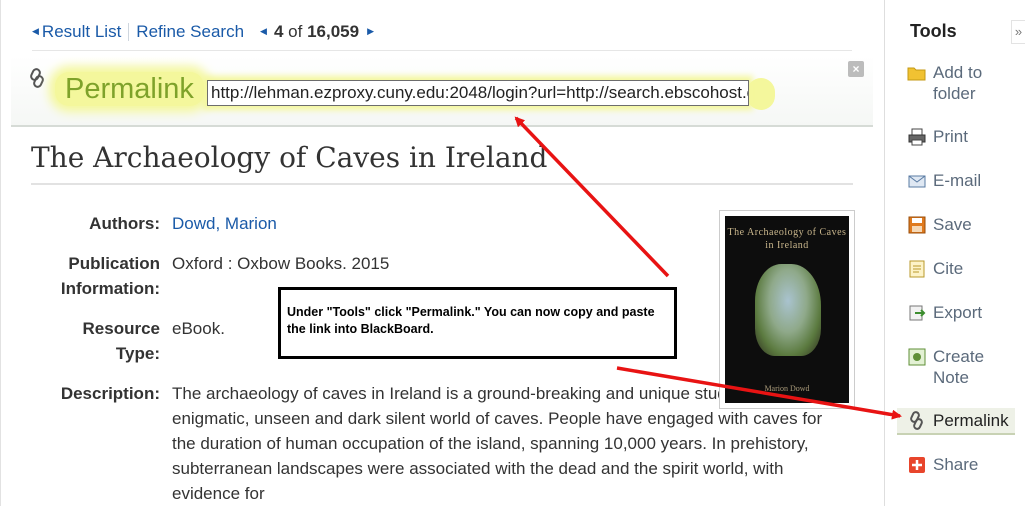 The height and width of the screenshot is (506, 1025). What do you see at coordinates (950, 136) in the screenshot?
I see `tool-label: Print` at bounding box center [950, 136].